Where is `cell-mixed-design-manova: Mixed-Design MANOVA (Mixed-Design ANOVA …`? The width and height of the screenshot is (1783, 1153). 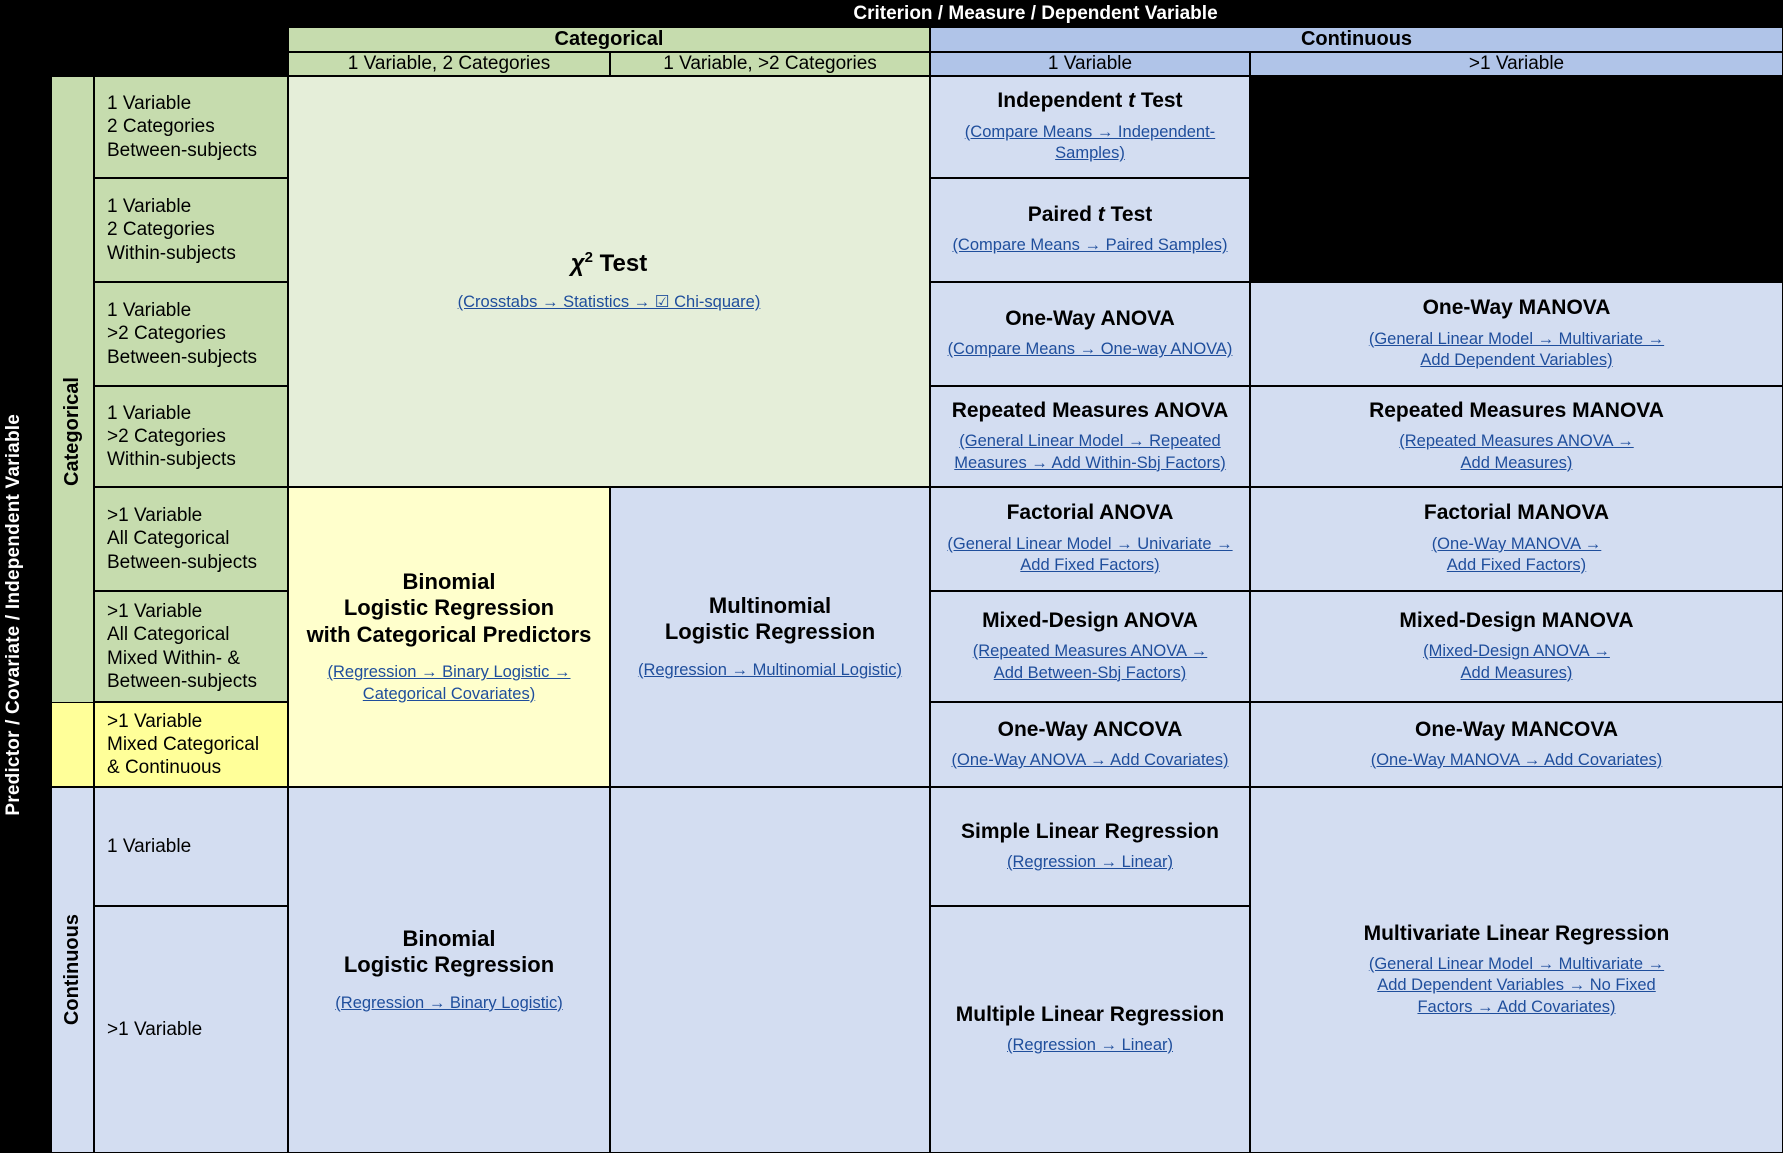 cell-mixed-design-manova: Mixed-Design MANOVA (Mixed-Design ANOVA … is located at coordinates (1516, 646).